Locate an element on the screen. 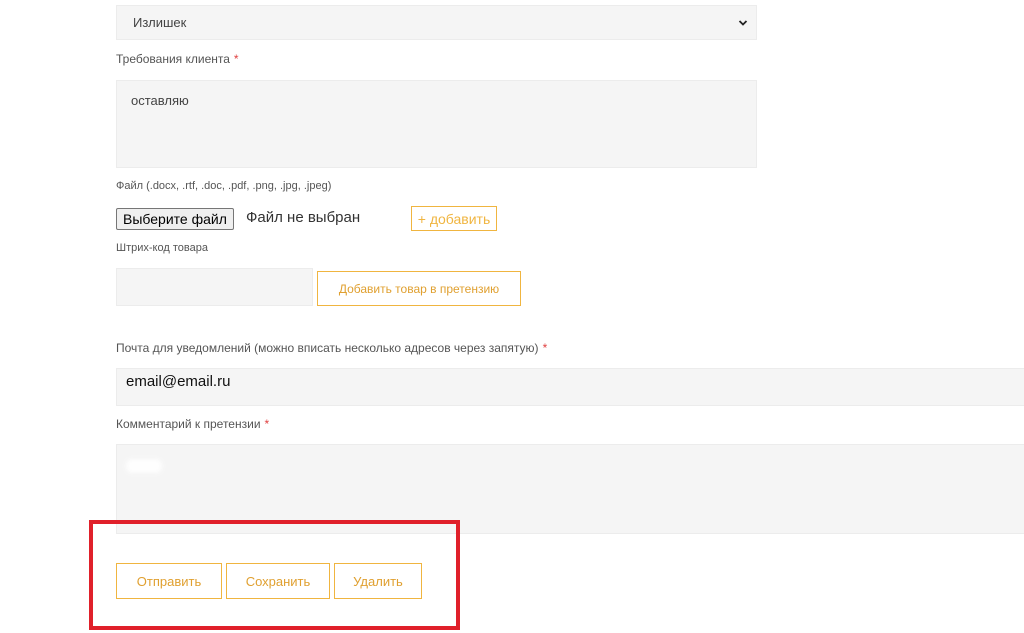 This screenshot has width=1024, height=633. barcode-label: Штрих-код товара is located at coordinates (162, 248).